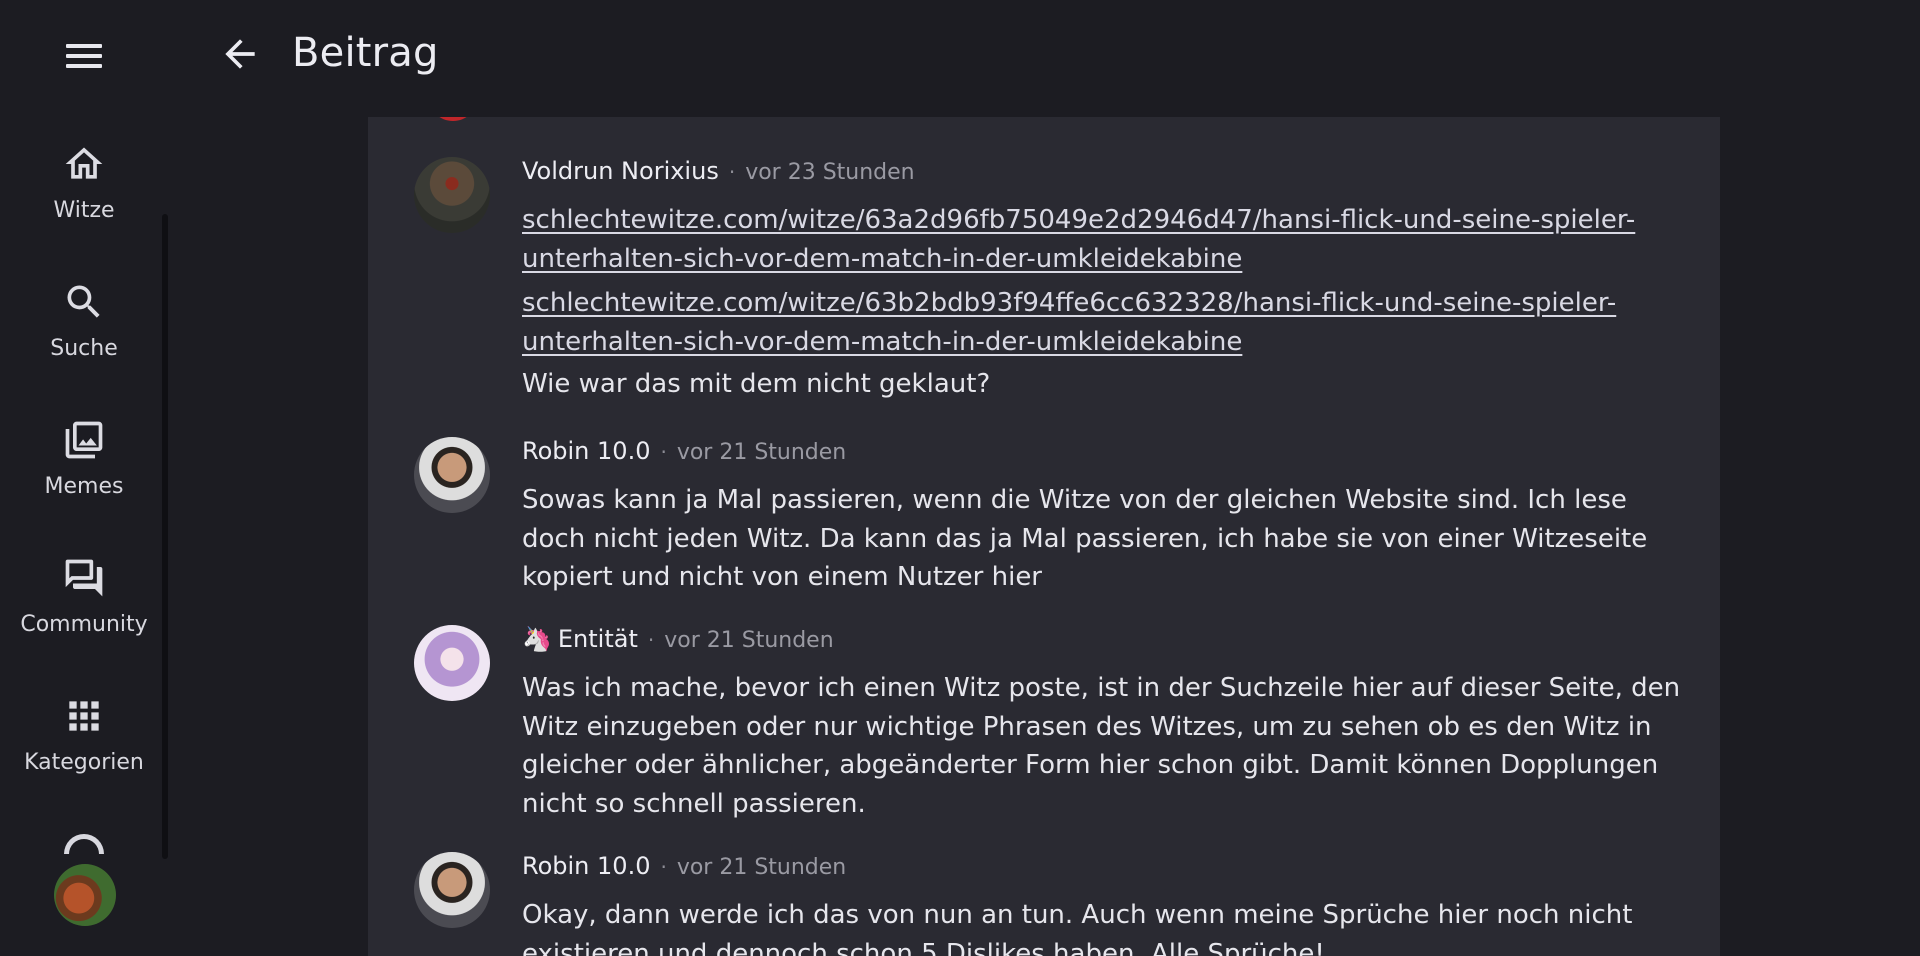 This screenshot has width=1920, height=956. Describe the element at coordinates (84, 749) in the screenshot. I see `sidebar-item-kategorien: Kategorien` at that location.